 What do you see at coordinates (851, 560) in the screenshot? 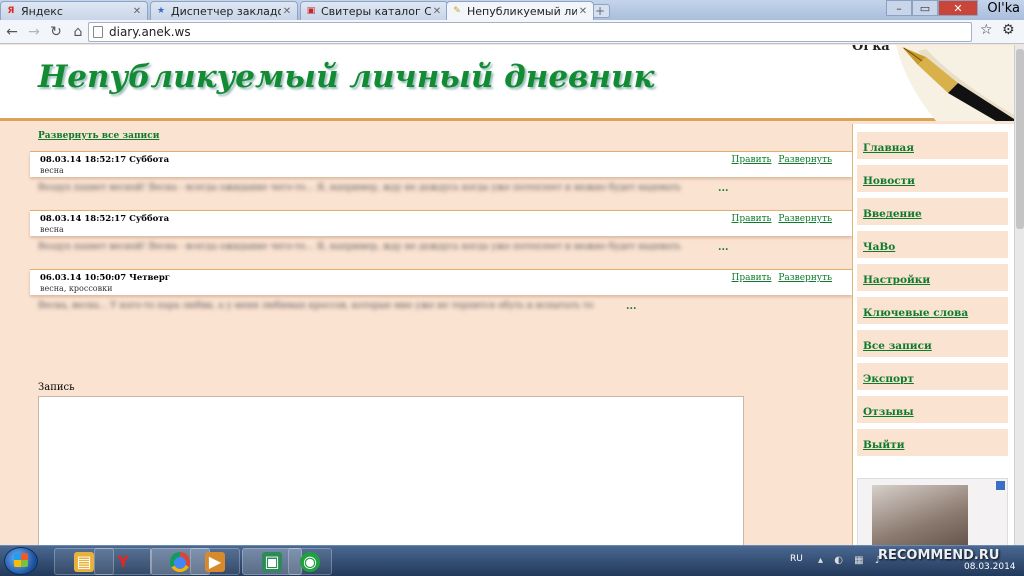
I see `tray-icons: ▴ ◐ ▦ ♪` at bounding box center [851, 560].